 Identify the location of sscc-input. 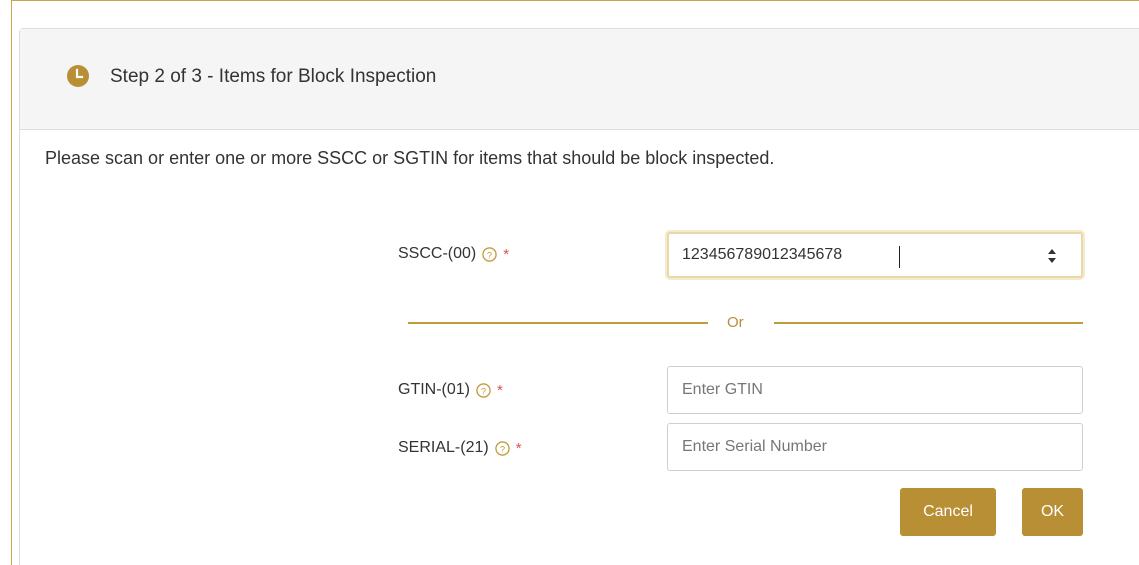
(875, 255).